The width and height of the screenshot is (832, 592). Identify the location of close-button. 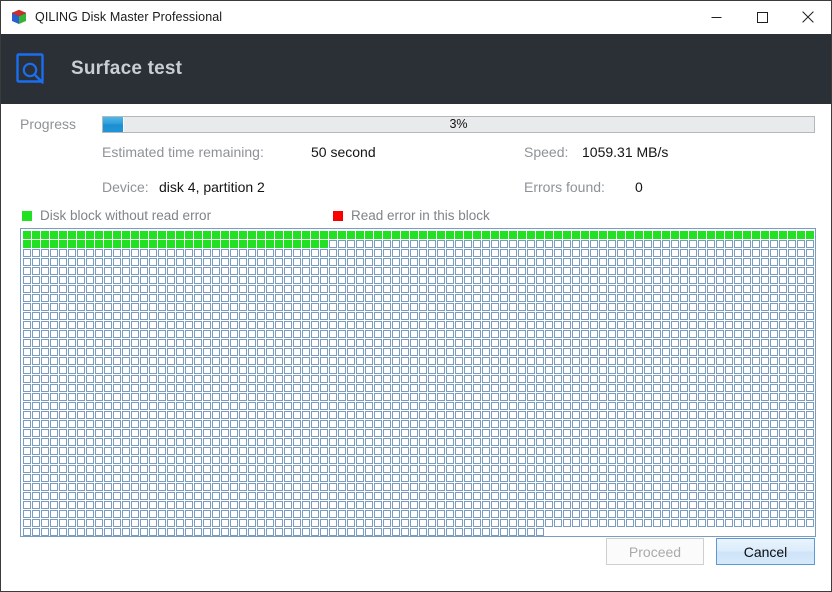
(808, 17).